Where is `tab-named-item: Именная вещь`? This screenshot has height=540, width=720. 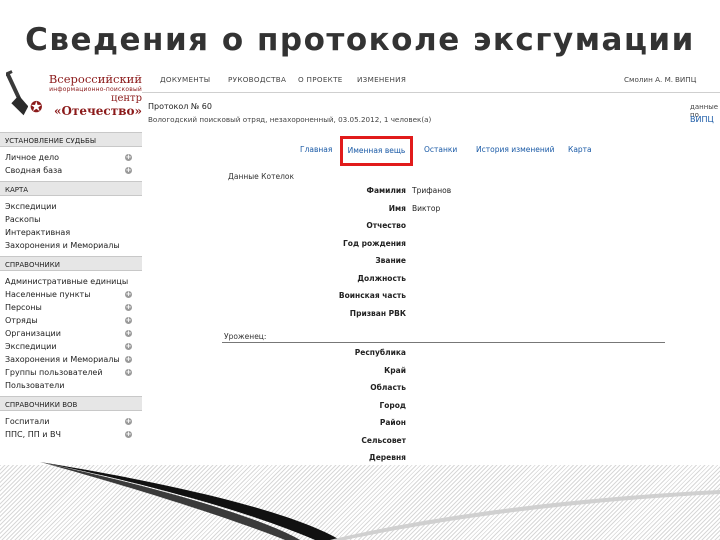 tab-named-item: Именная вещь is located at coordinates (376, 151).